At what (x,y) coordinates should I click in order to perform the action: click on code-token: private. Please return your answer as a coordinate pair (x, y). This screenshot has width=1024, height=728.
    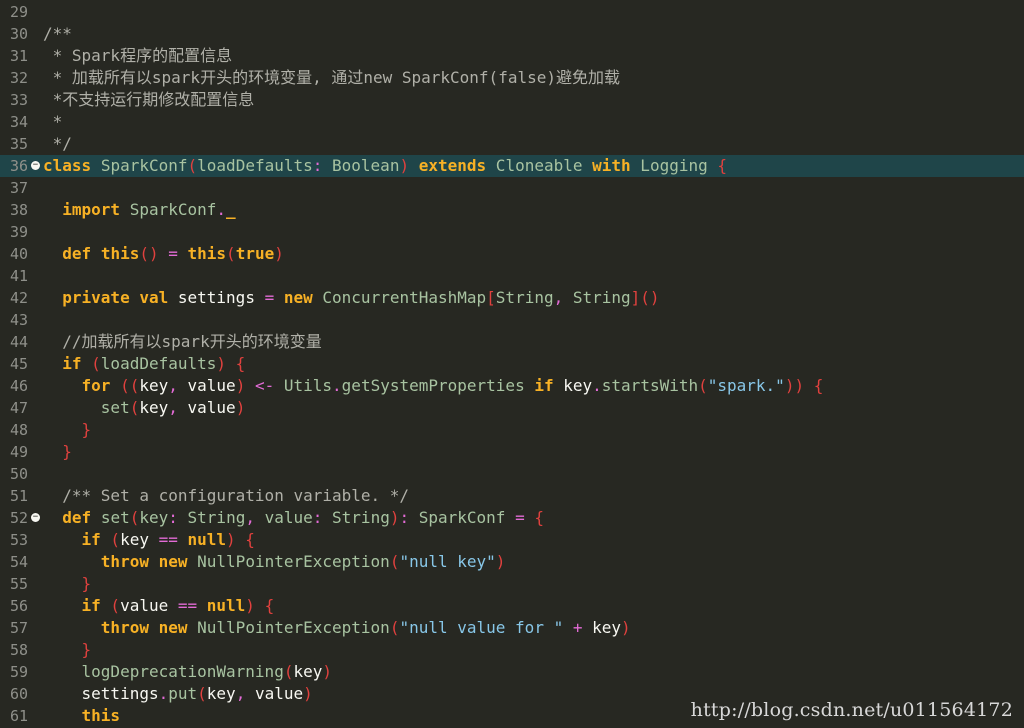
    Looking at the image, I should click on (96, 297).